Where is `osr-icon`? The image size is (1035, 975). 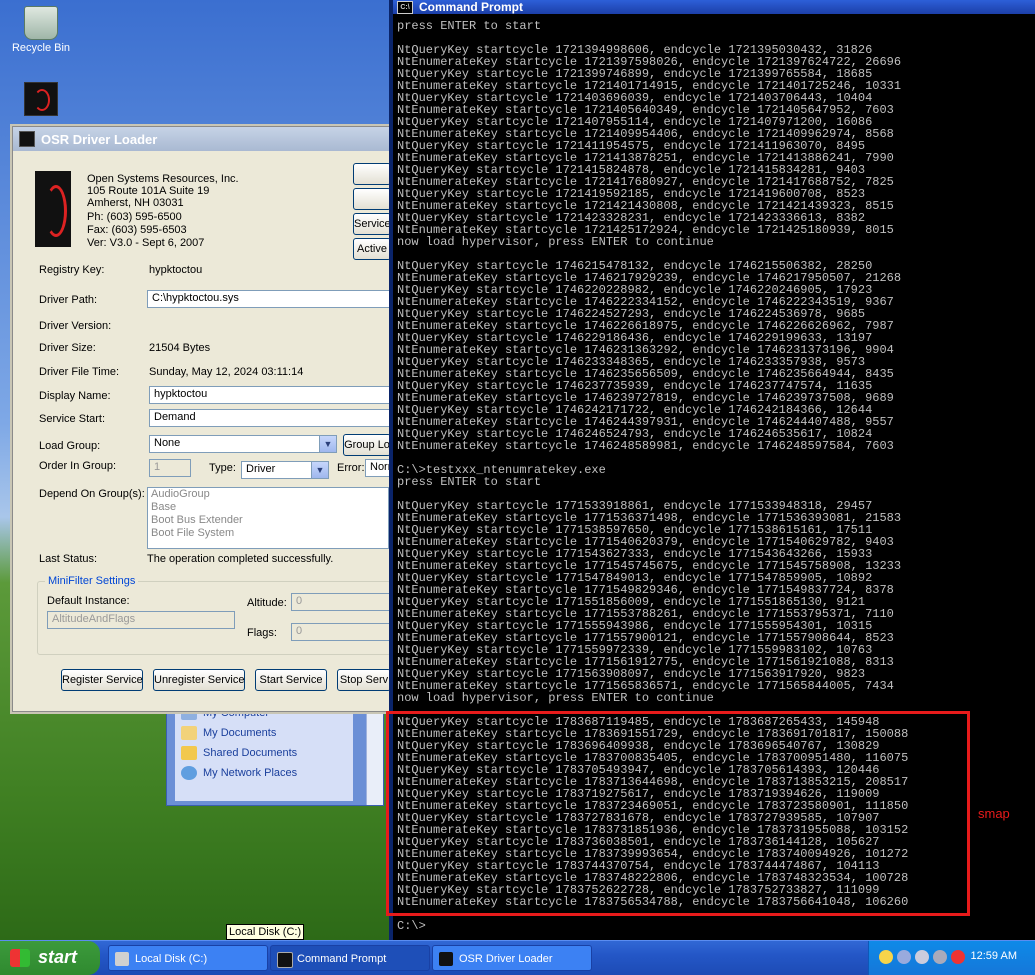 osr-icon is located at coordinates (446, 959).